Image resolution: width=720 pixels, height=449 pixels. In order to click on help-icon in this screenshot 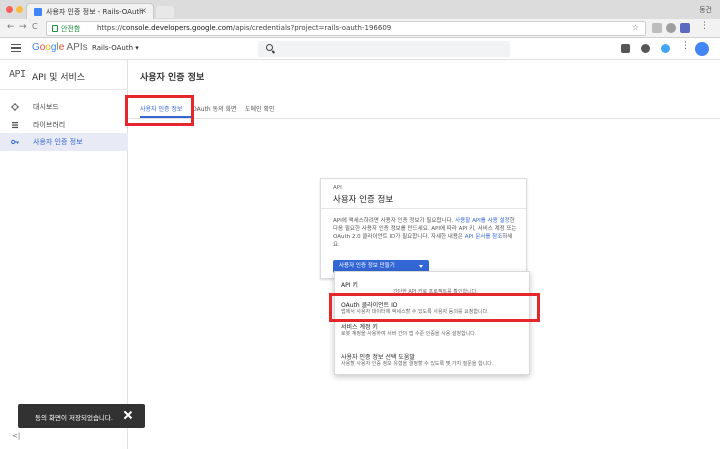, I will do `click(645, 48)`.